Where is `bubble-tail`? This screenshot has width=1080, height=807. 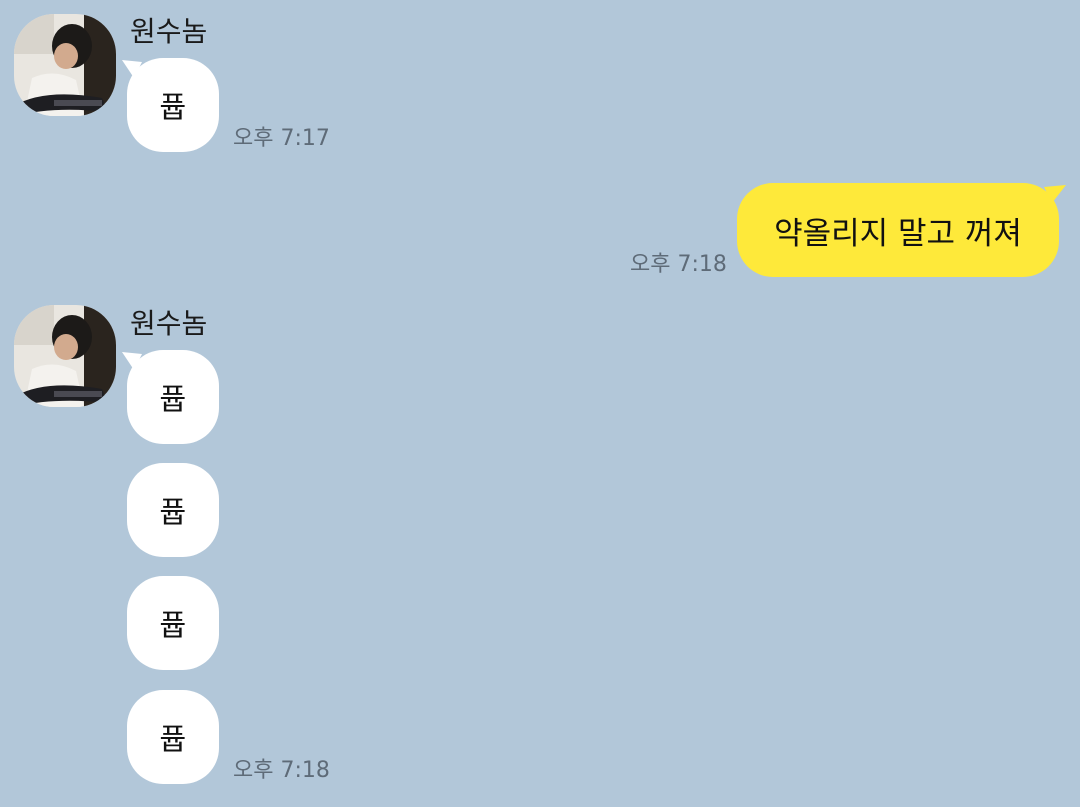
bubble-tail is located at coordinates (1055, 194).